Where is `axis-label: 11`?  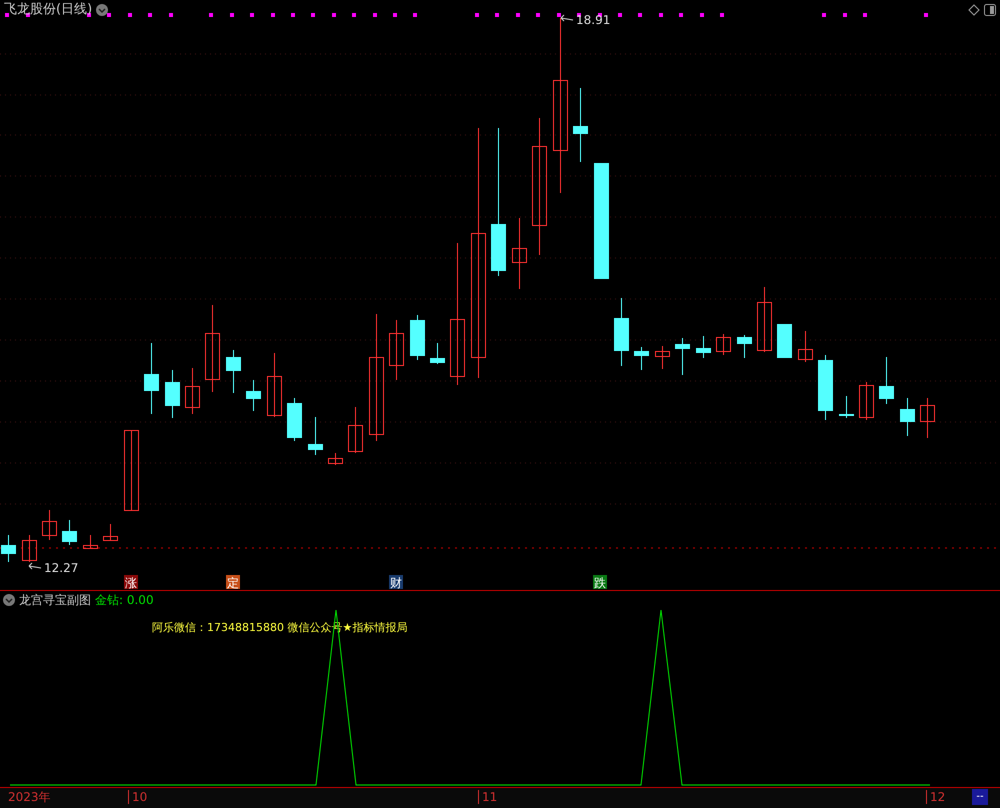 axis-label: 11 is located at coordinates (488, 797).